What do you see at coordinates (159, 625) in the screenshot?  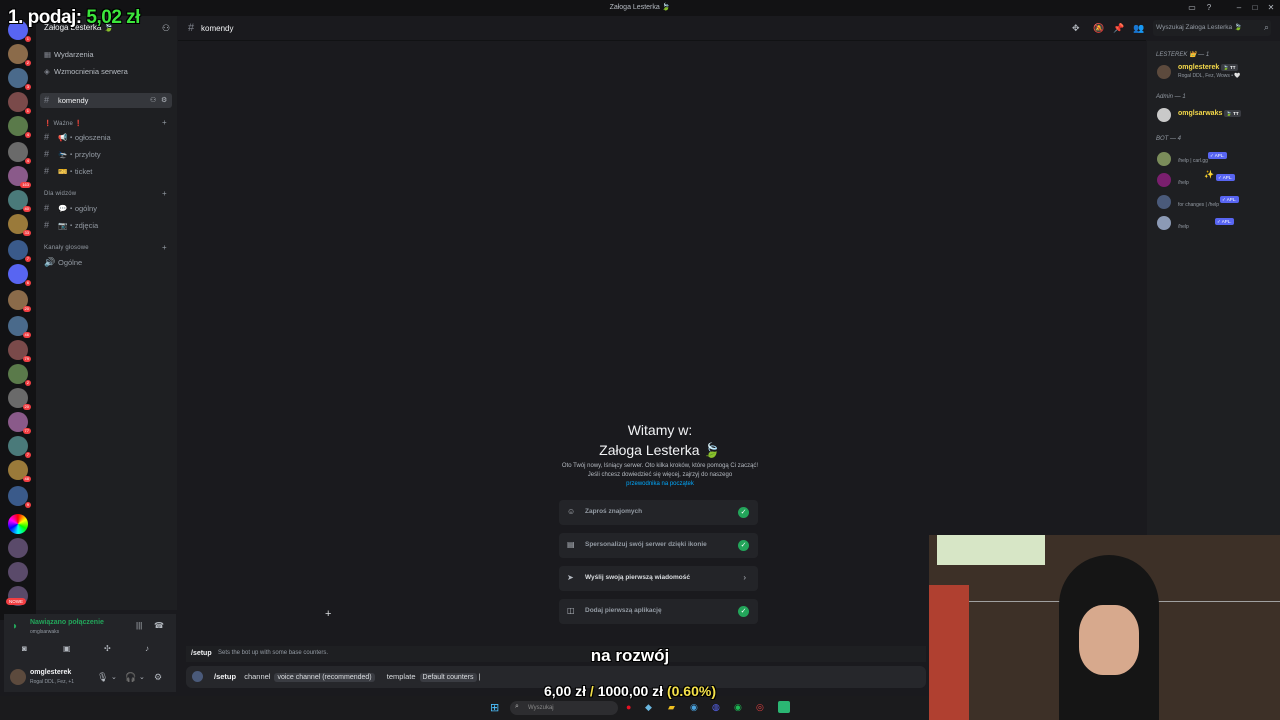 I see `disconnect-icon: ☎` at bounding box center [159, 625].